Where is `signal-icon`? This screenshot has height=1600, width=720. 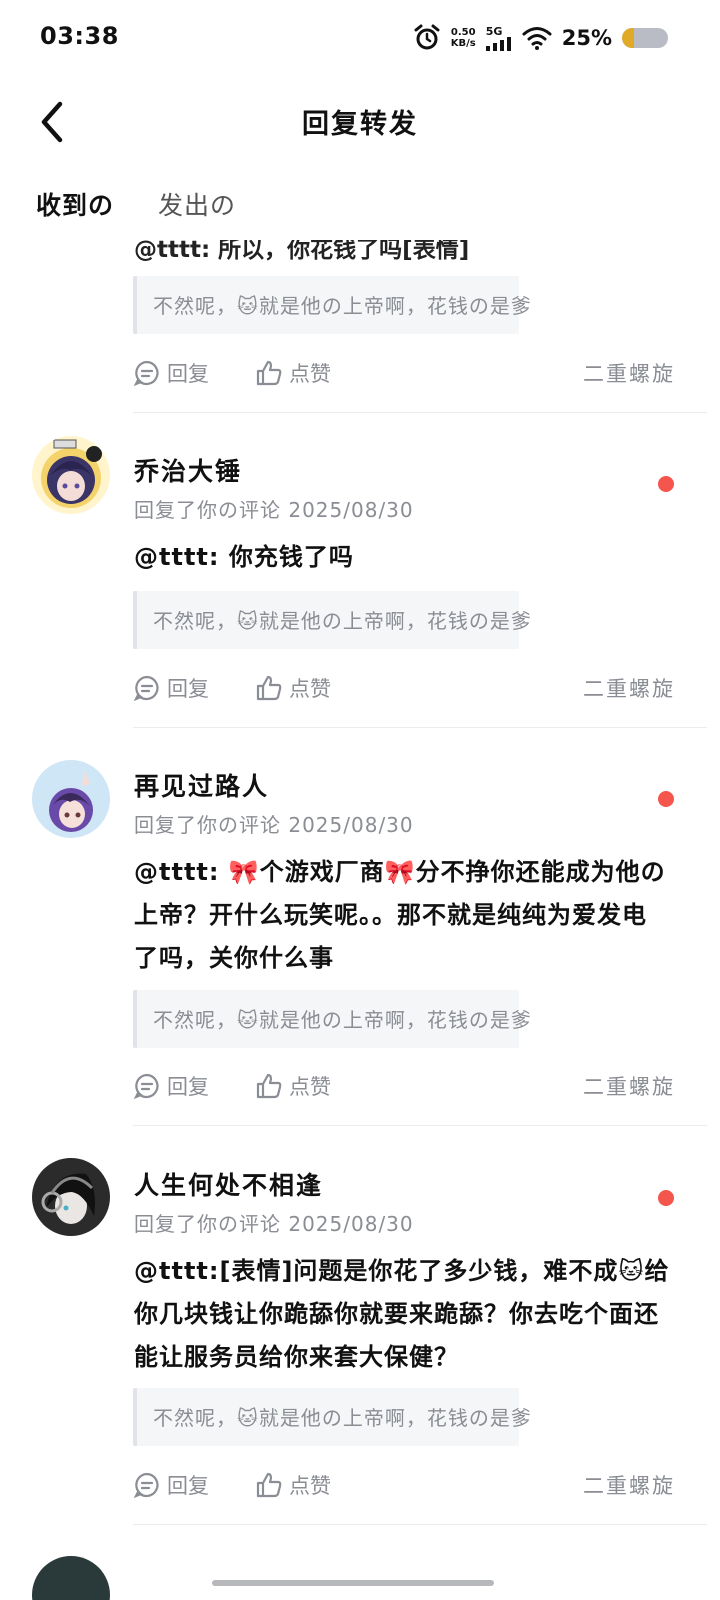 signal-icon is located at coordinates (498, 43).